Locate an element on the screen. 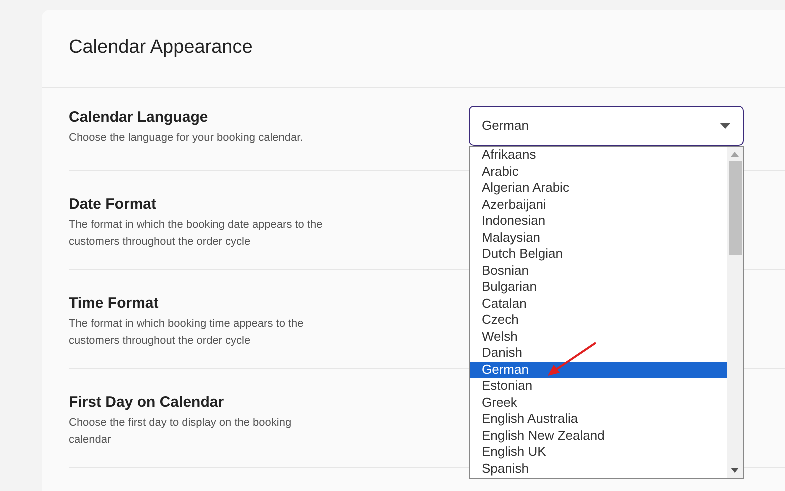  scroll-up-icon is located at coordinates (735, 154).